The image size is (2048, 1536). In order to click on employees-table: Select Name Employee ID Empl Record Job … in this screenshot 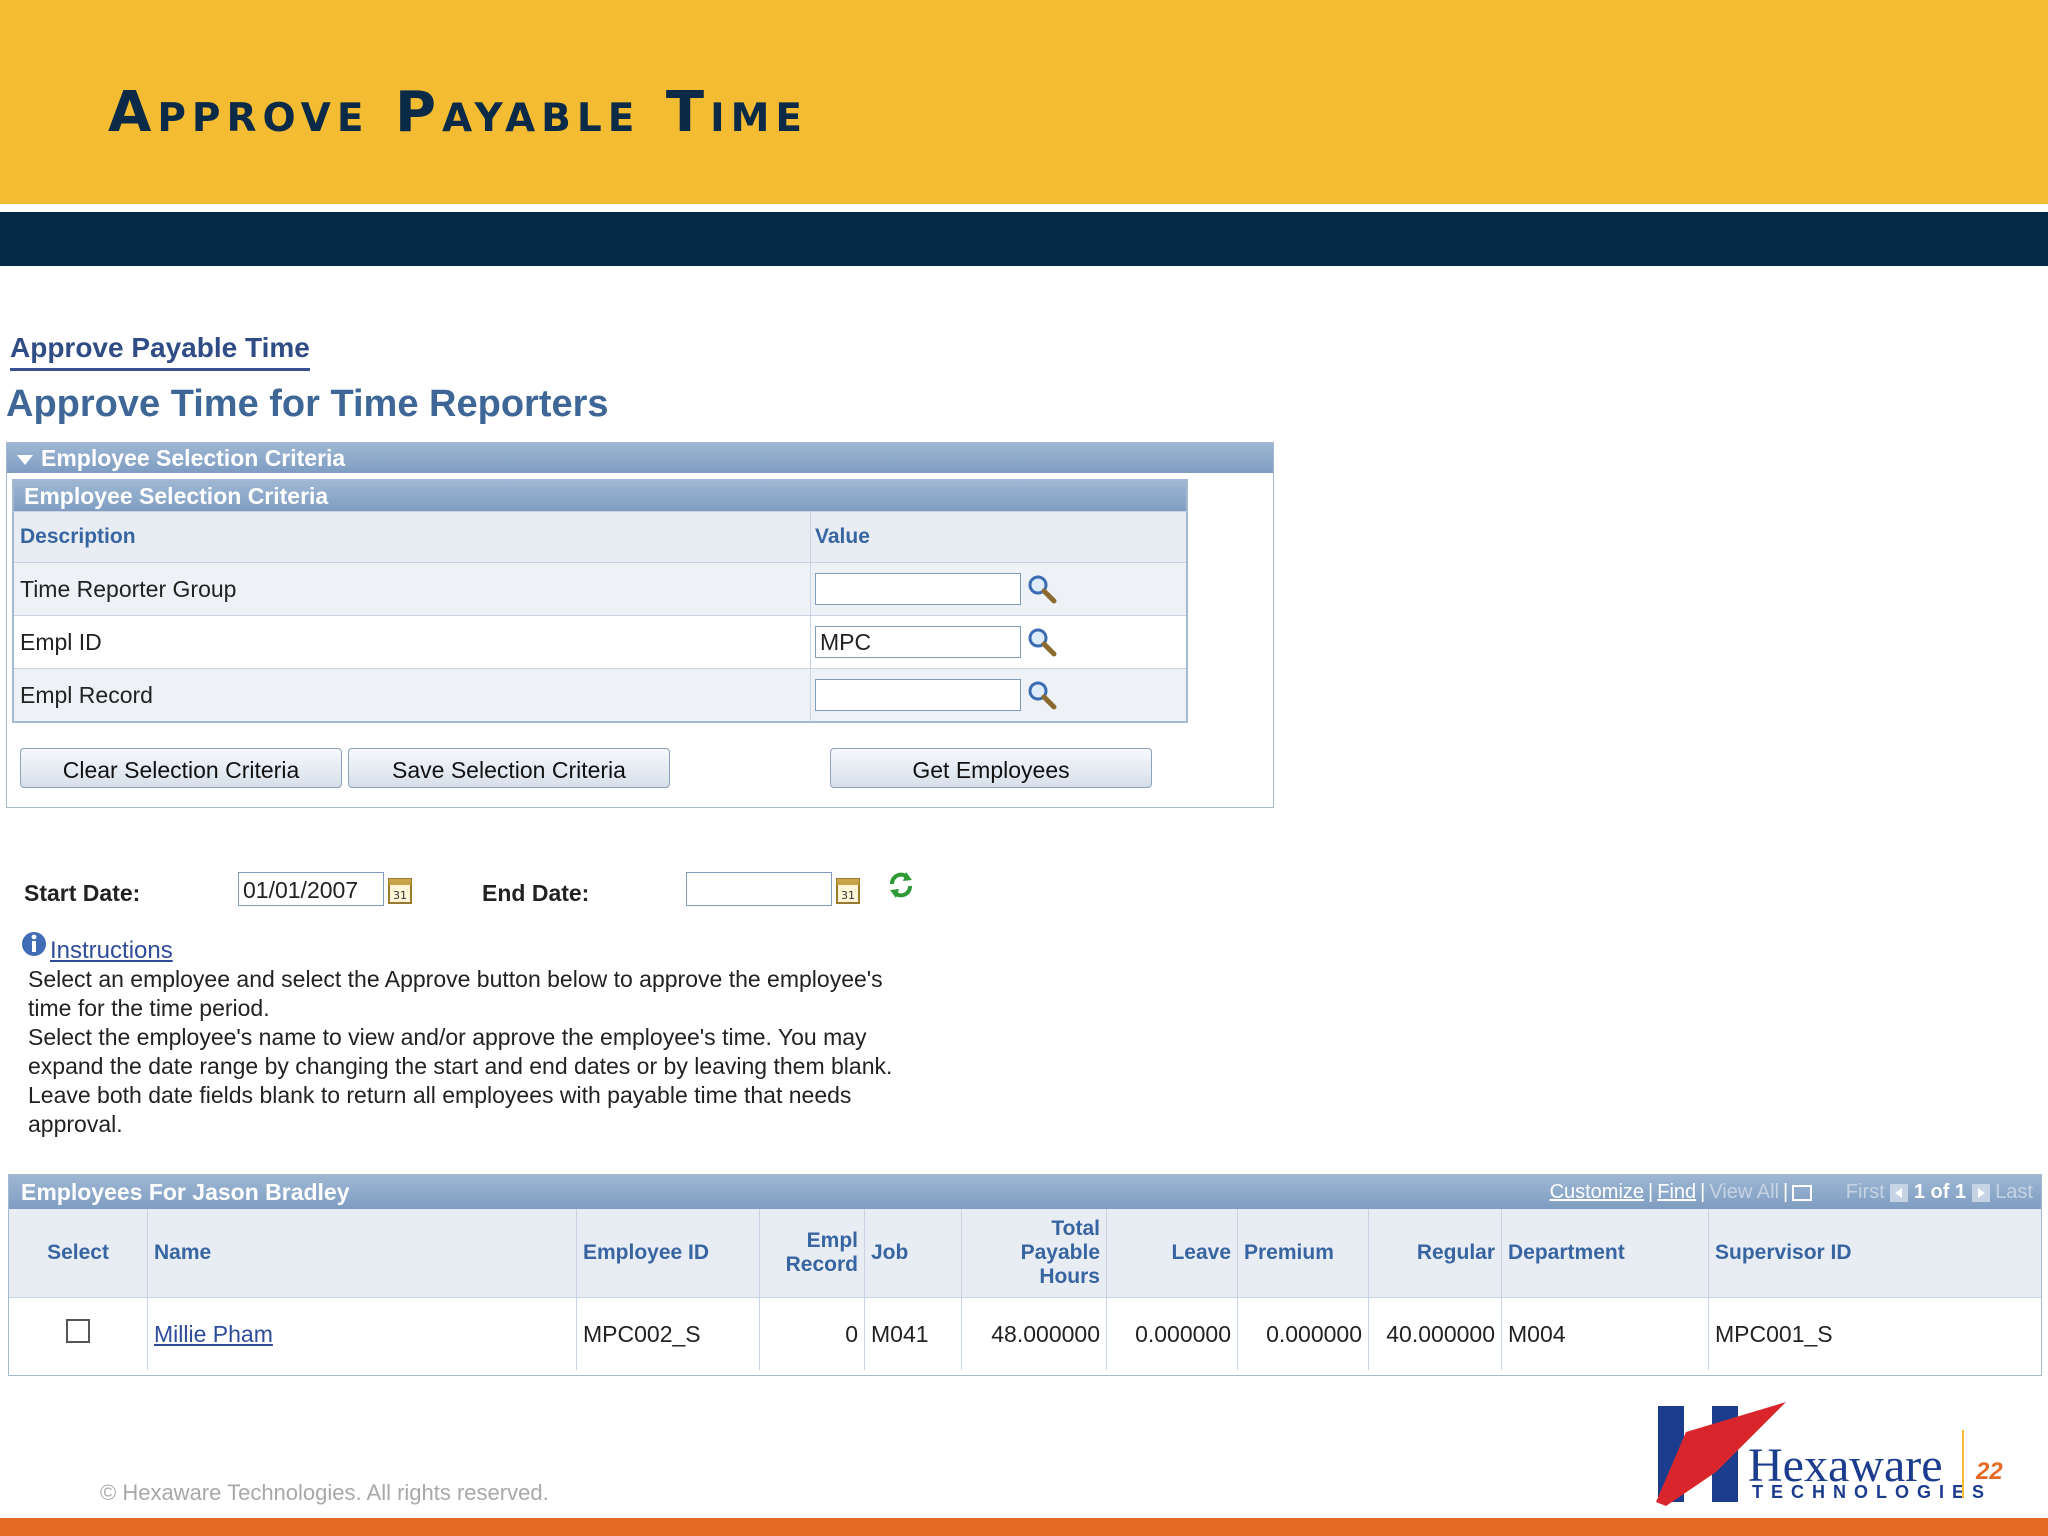, I will do `click(1025, 1289)`.